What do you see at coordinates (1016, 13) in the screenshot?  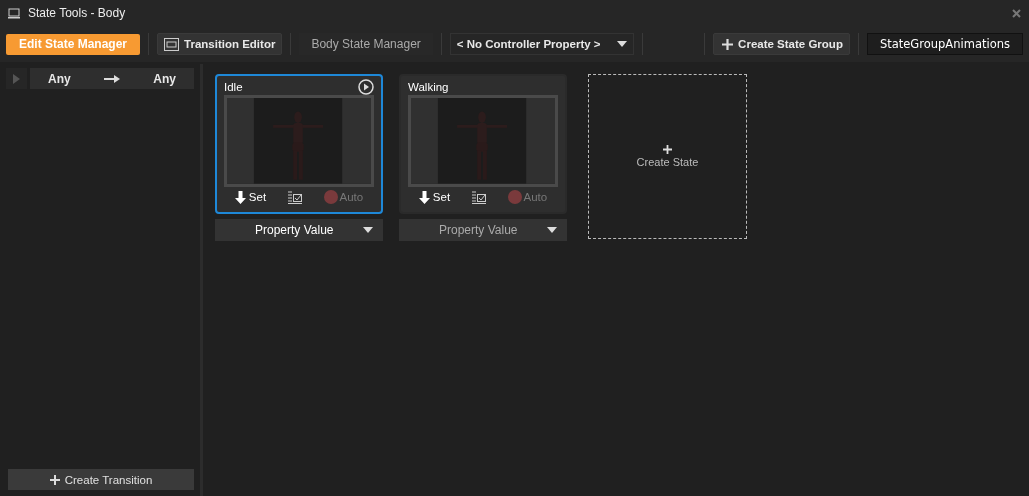 I see `close-icon` at bounding box center [1016, 13].